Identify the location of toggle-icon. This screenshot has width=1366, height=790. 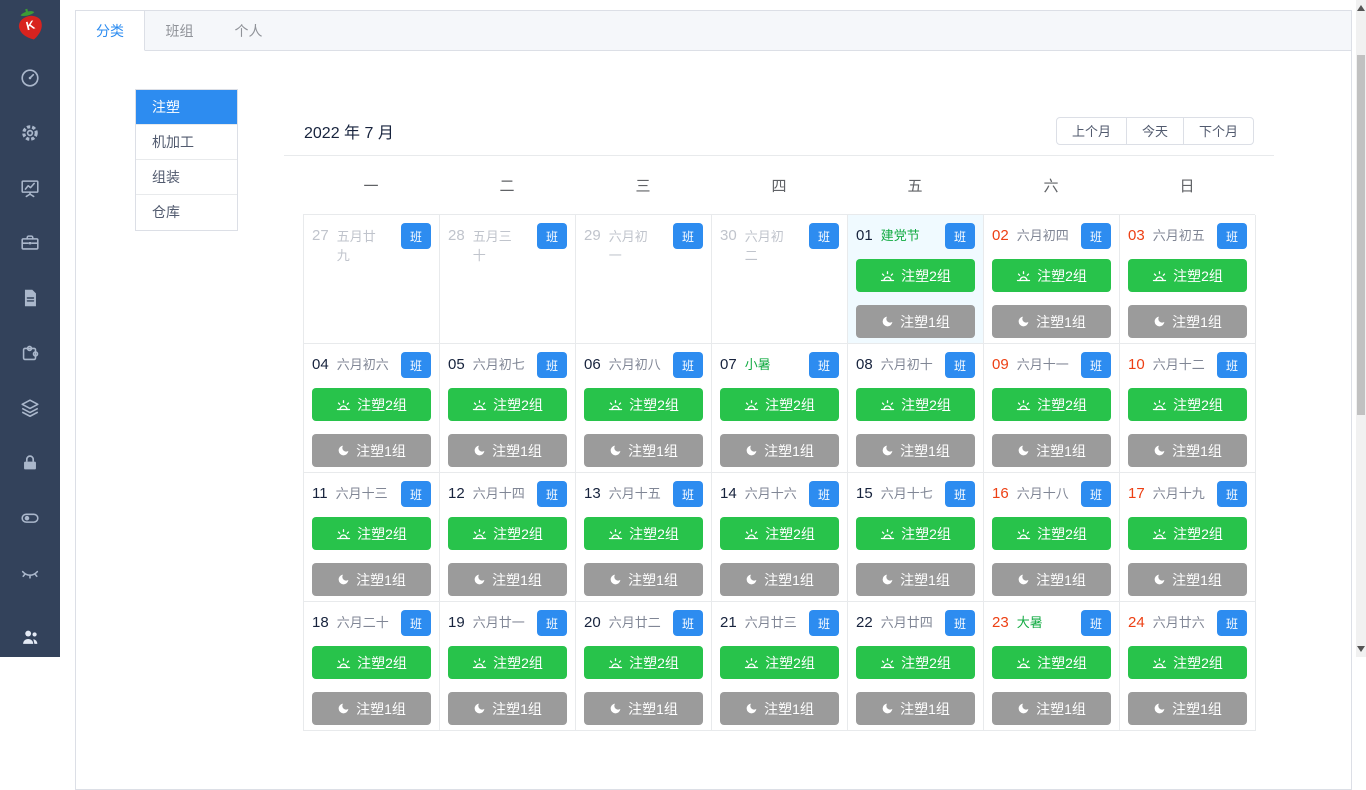
(30, 518).